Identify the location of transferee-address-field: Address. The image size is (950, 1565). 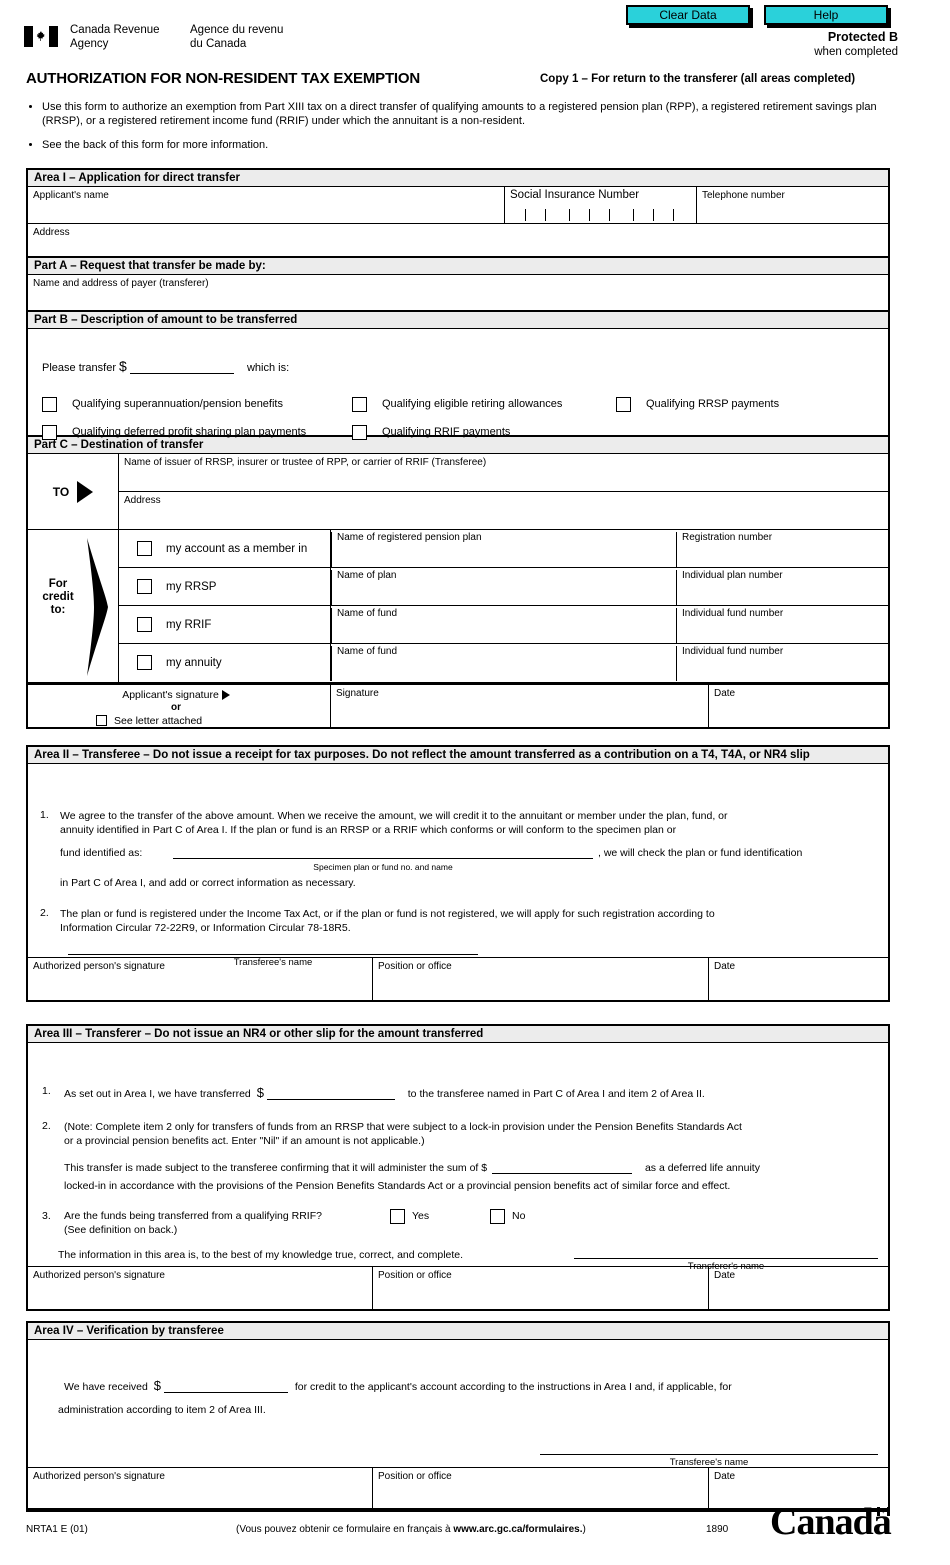
(503, 510).